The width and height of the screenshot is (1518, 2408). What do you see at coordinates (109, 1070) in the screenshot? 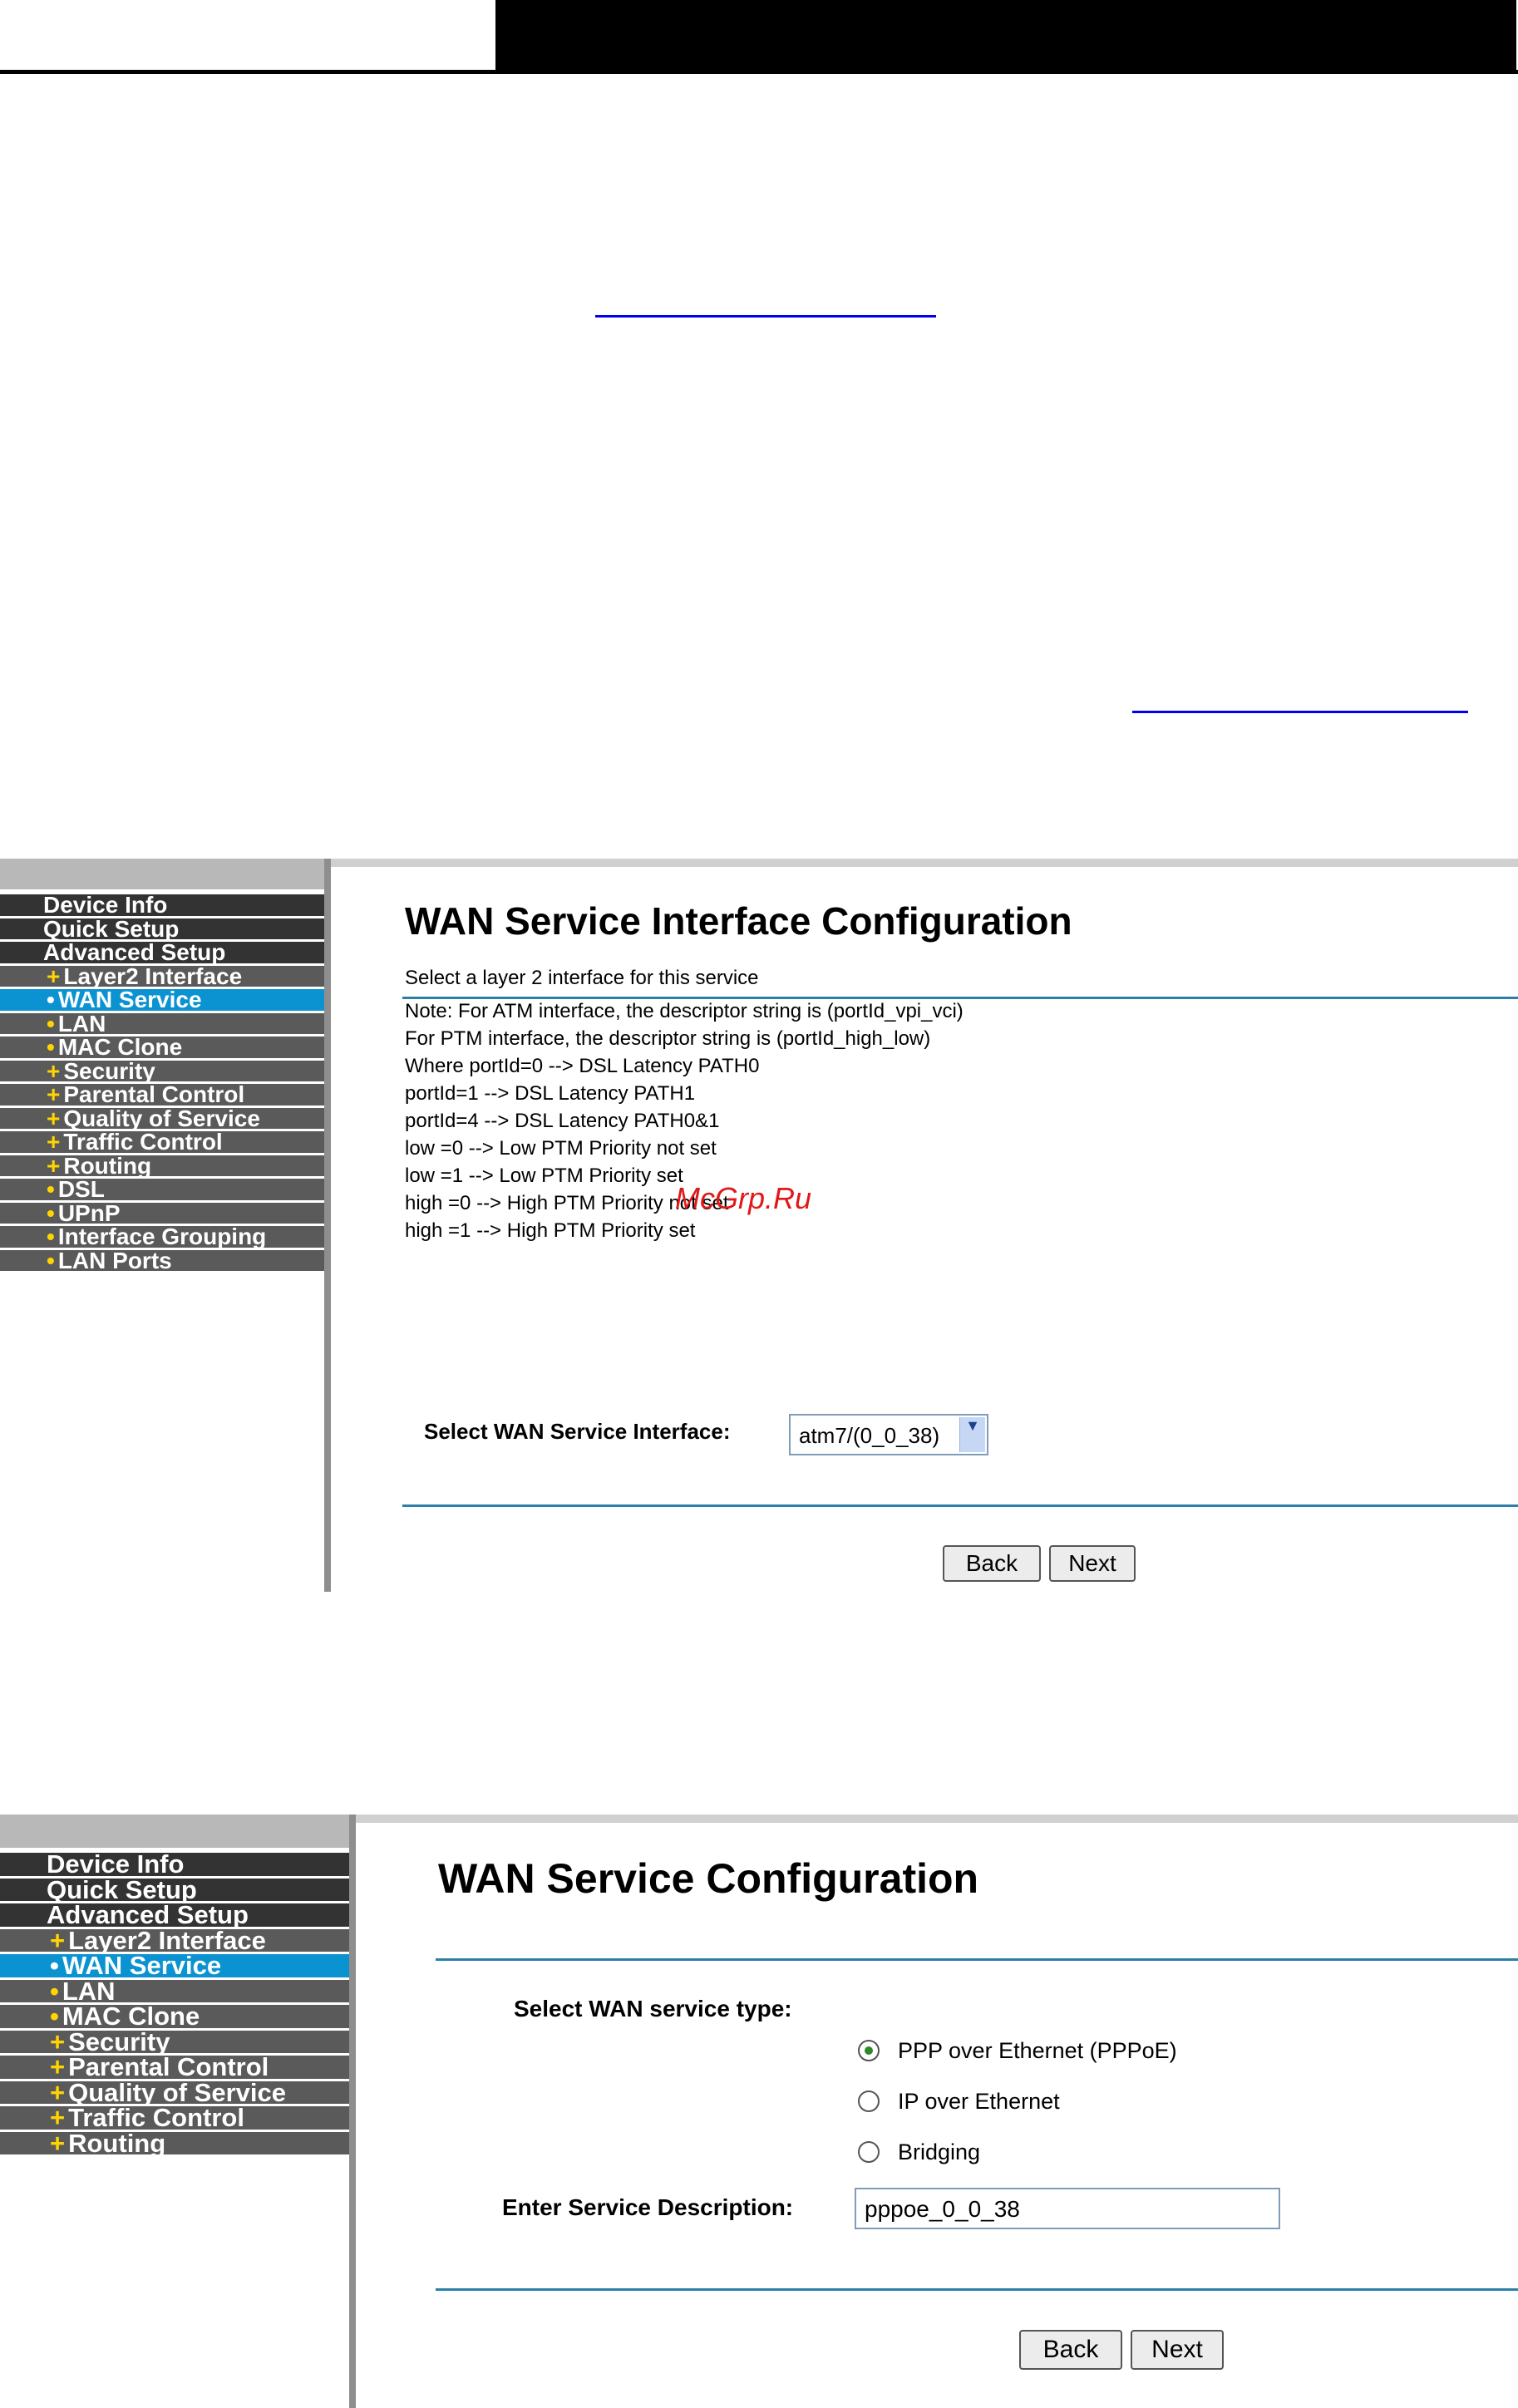
I see `sidebar-item-label: Security` at bounding box center [109, 1070].